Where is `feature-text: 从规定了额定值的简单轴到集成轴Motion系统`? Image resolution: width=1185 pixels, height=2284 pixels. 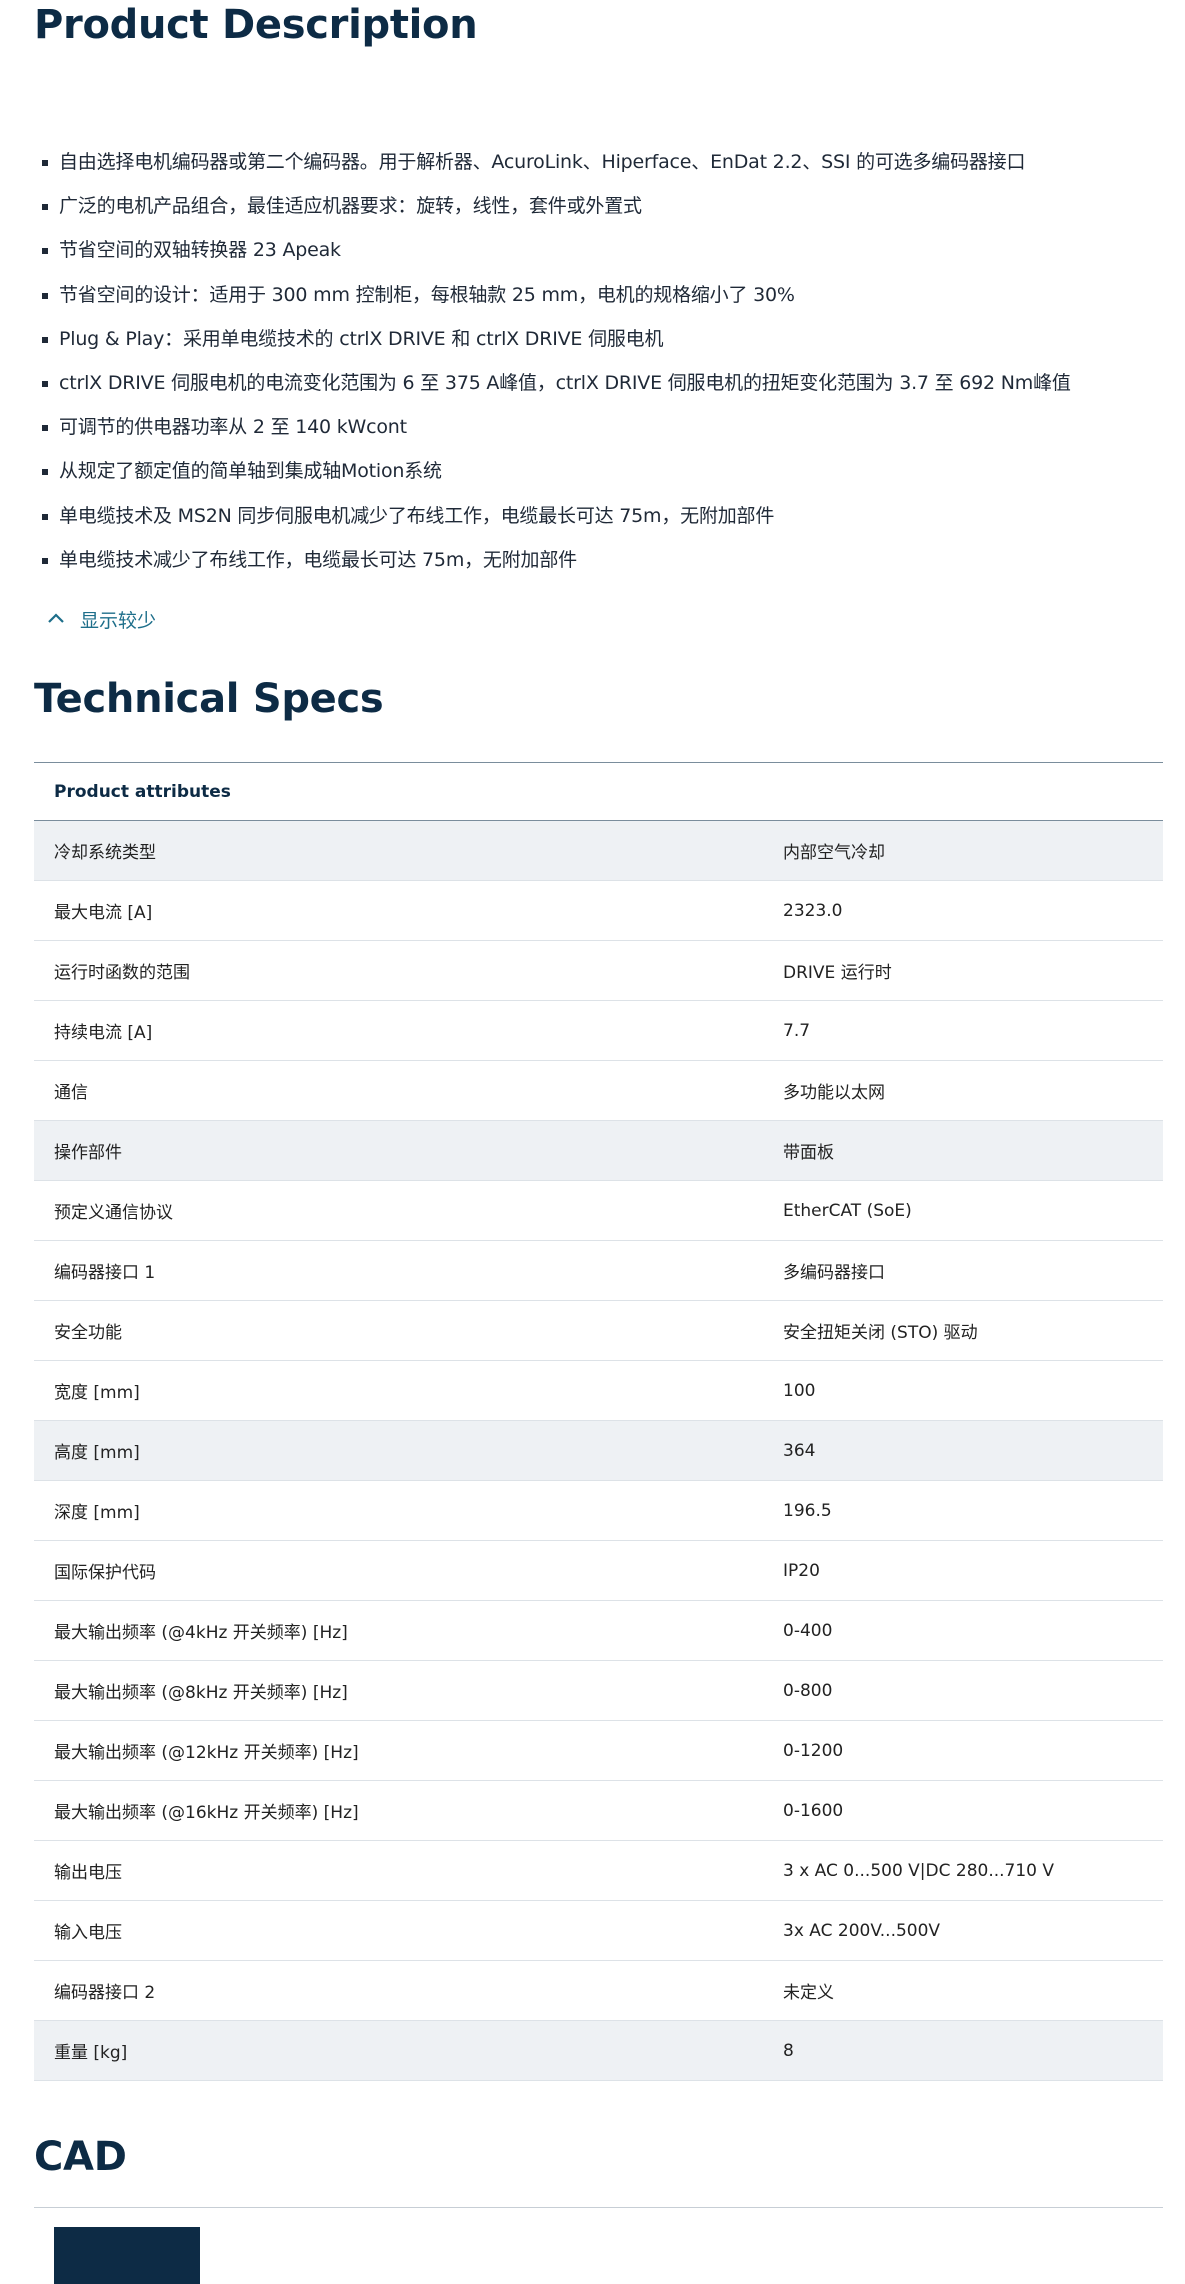
feature-text: 从规定了额定值的简单轴到集成轴Motion系统 is located at coordinates (250, 471).